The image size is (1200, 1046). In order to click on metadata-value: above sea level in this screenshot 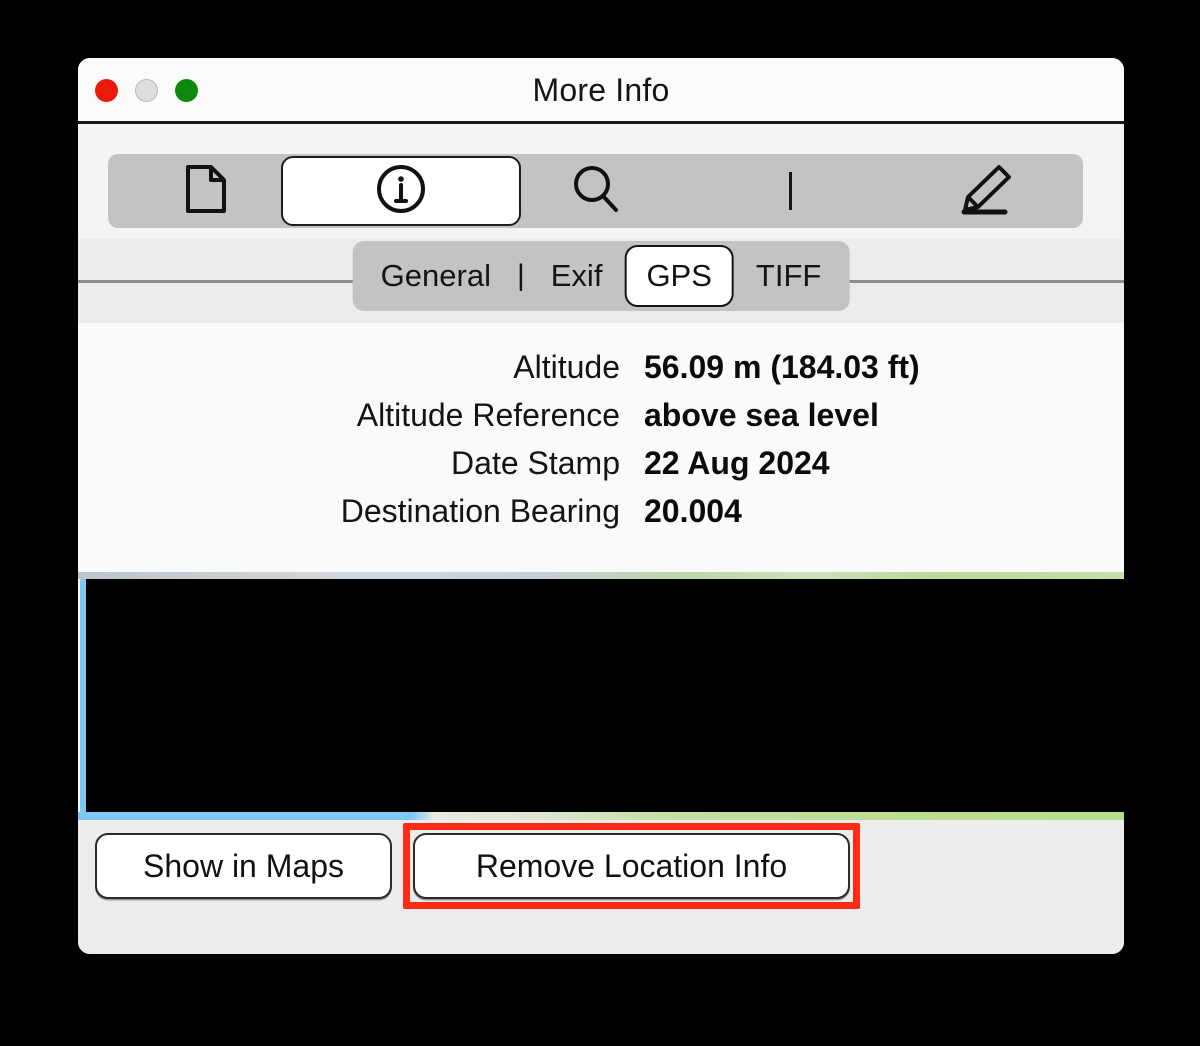, I will do `click(761, 415)`.